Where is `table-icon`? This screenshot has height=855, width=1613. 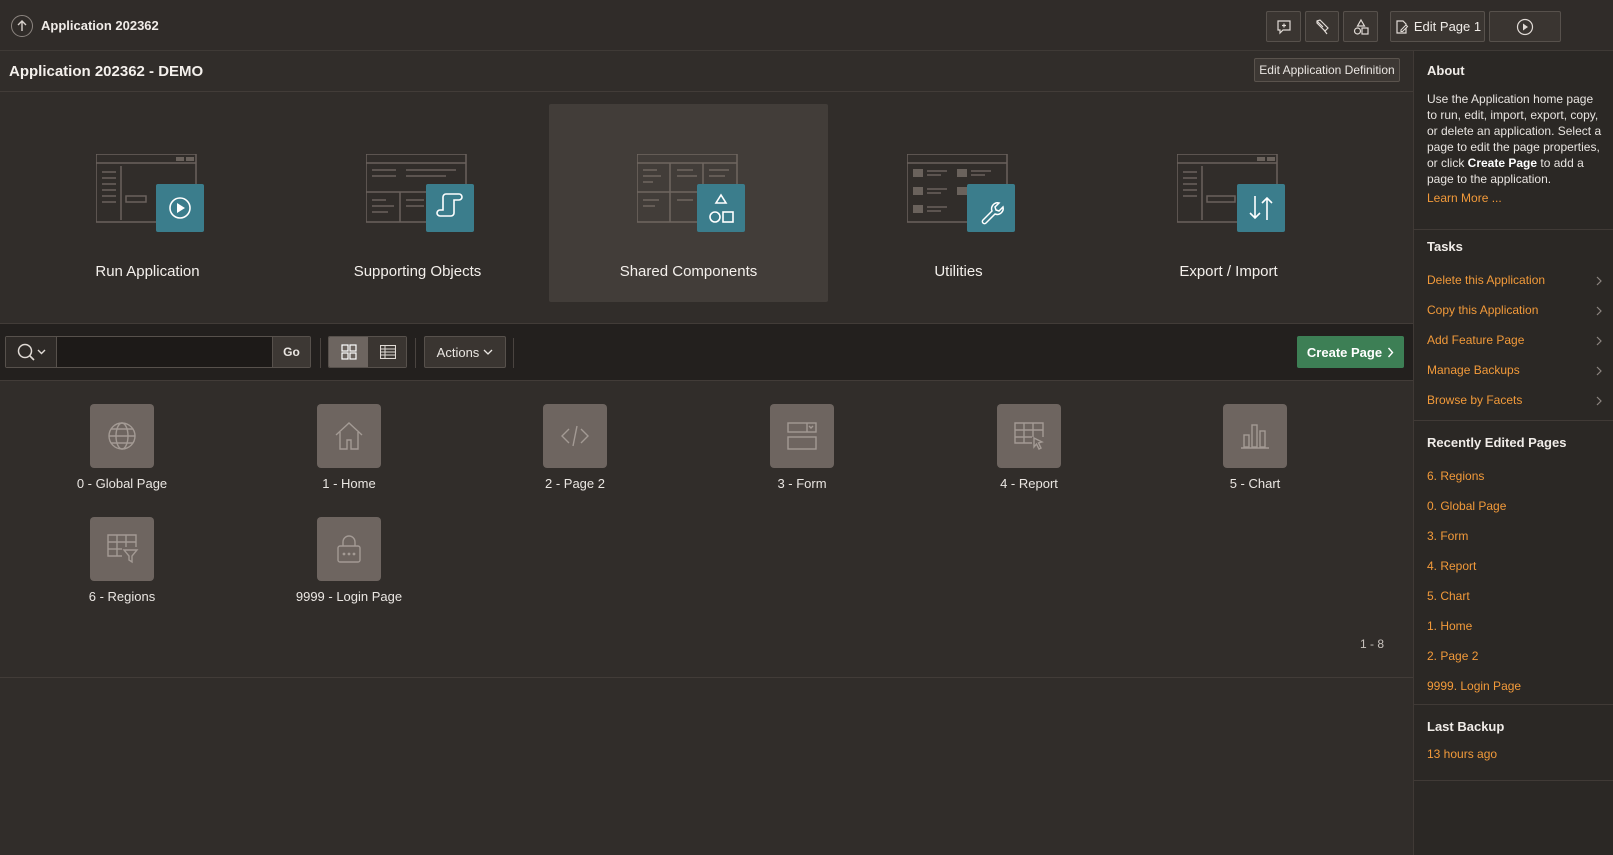
table-icon is located at coordinates (387, 352).